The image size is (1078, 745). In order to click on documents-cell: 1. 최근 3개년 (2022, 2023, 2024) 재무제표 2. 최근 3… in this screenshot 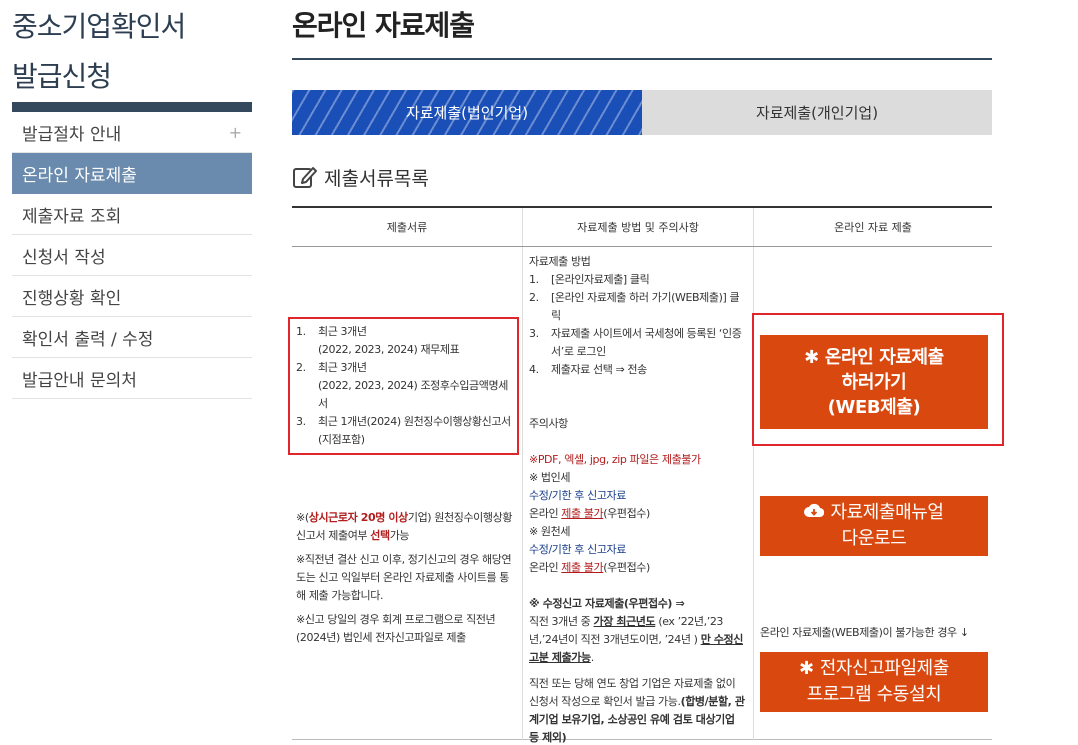, I will do `click(405, 493)`.